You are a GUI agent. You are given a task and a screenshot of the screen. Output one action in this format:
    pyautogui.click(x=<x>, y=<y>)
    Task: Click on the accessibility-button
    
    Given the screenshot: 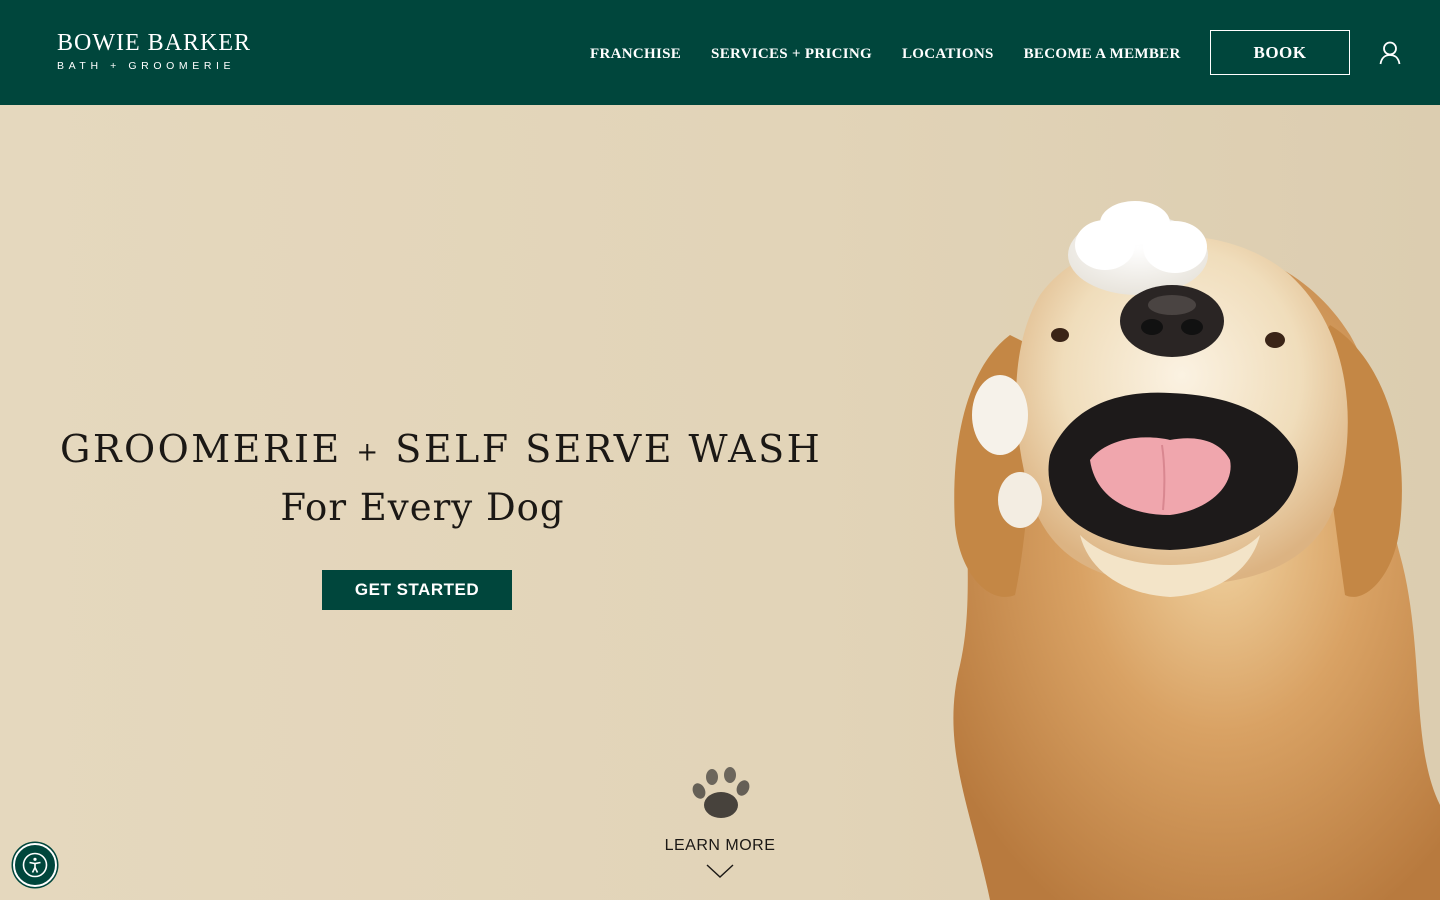 What is the action you would take?
    pyautogui.click(x=35, y=865)
    